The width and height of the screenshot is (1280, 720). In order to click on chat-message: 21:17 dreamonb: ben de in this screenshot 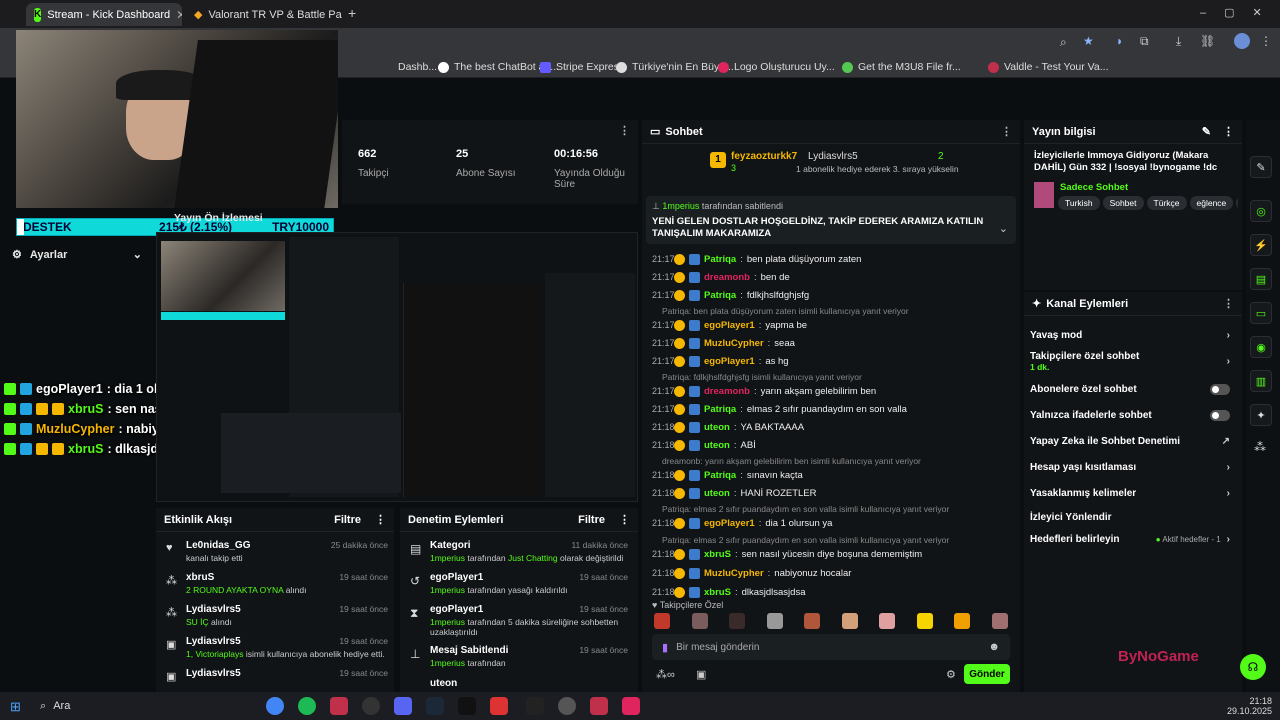, I will do `click(721, 277)`.